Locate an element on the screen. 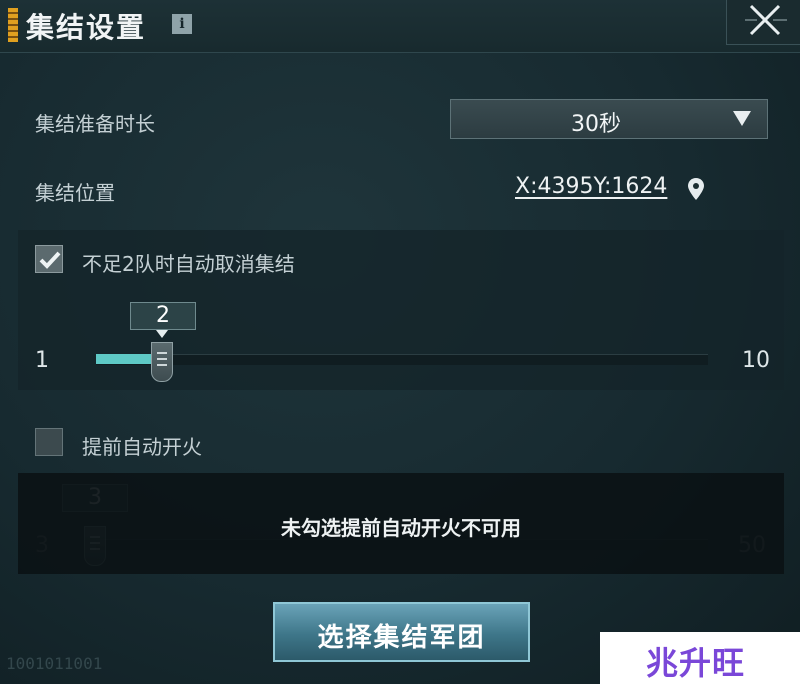 This screenshot has width=800, height=684. location-coords-link: X:4395Y:1624 is located at coordinates (591, 186).